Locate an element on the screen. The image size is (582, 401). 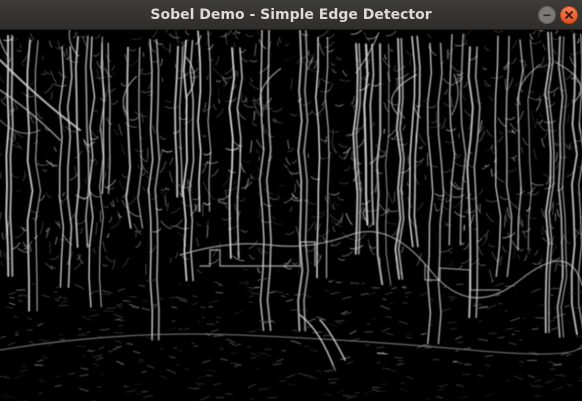
title-bar: Sobel Demo - Simple Edge Detector is located at coordinates (291, 15).